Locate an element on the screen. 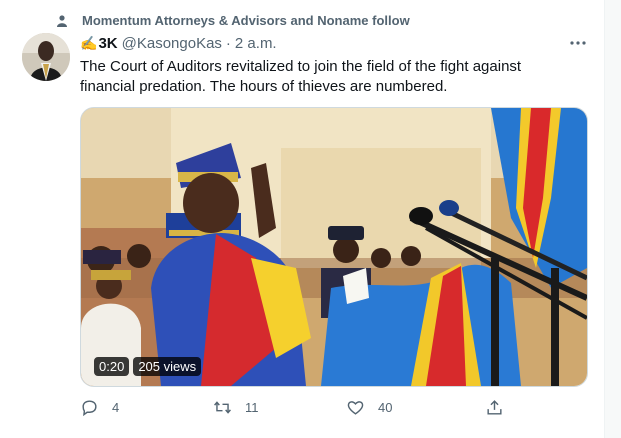 Image resolution: width=621 pixels, height=438 pixels. reply-icon is located at coordinates (89, 408).